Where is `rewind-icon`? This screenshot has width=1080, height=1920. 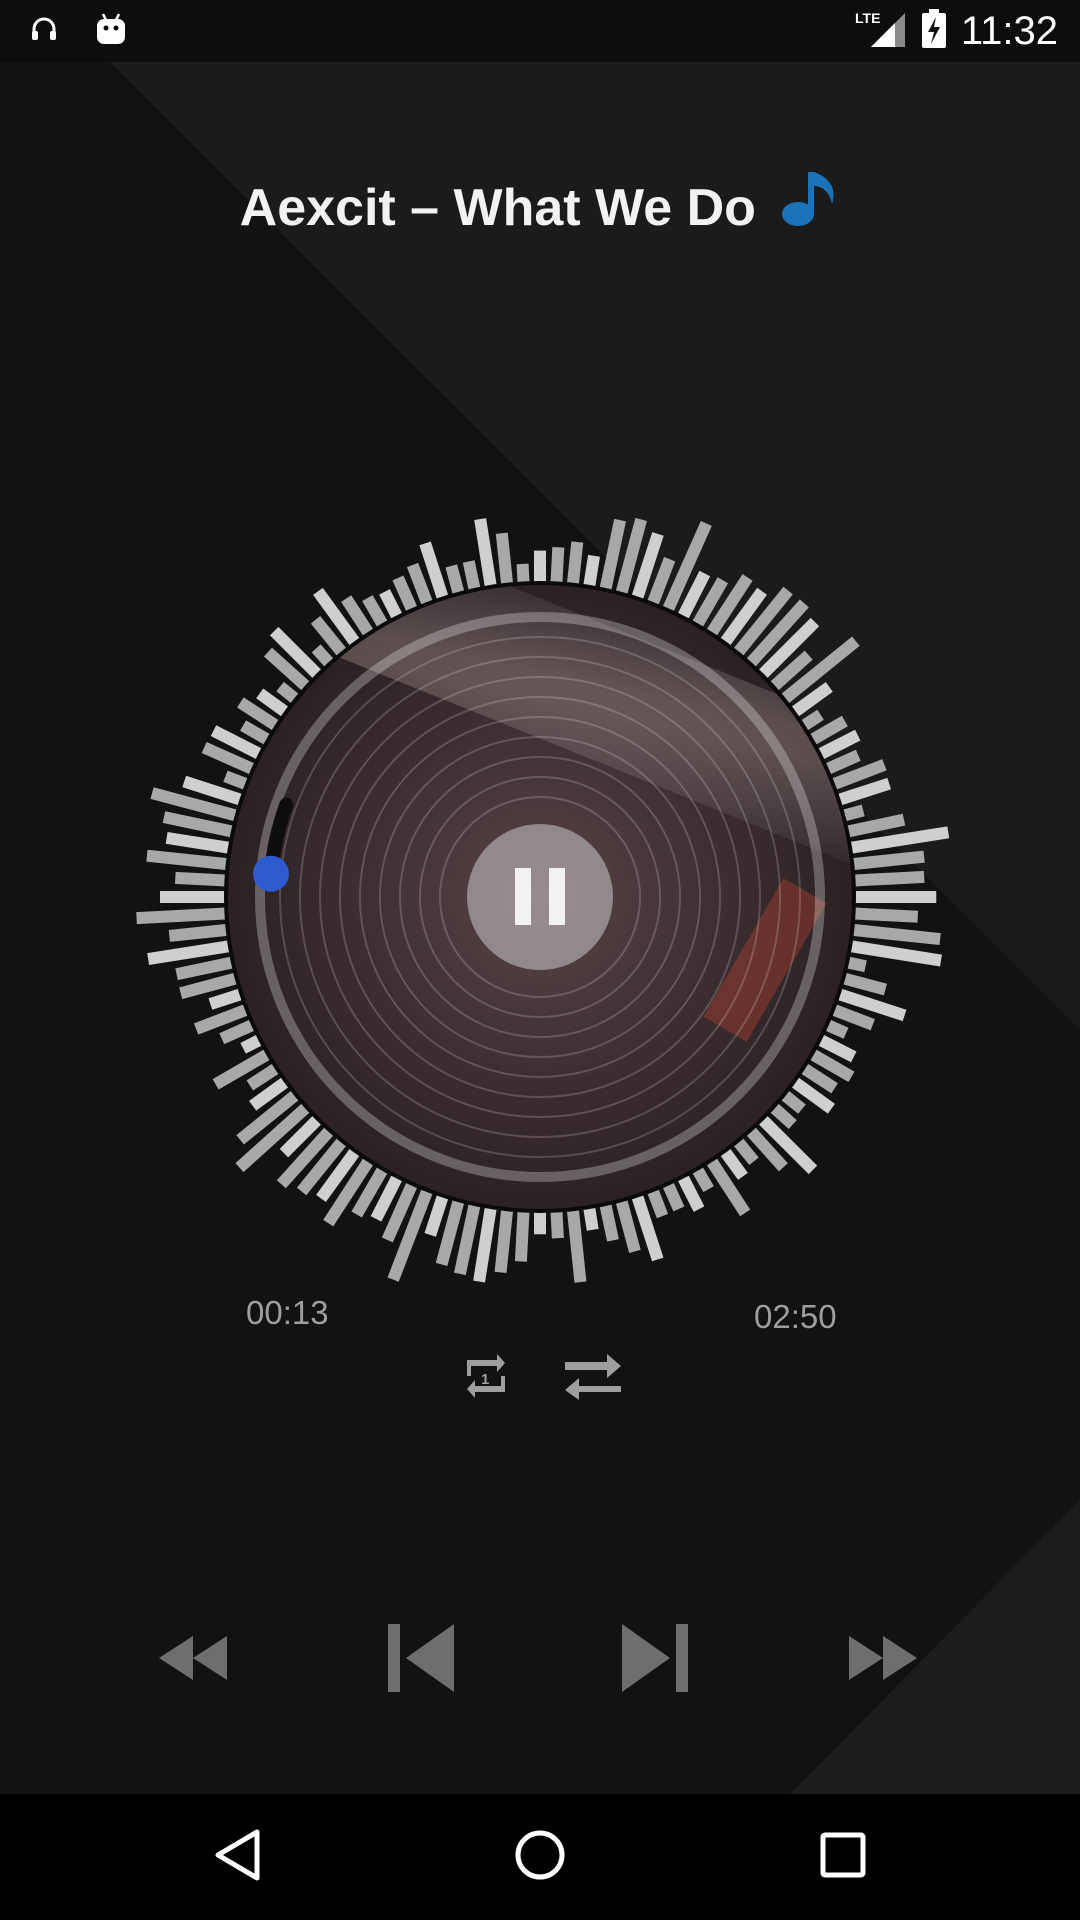 rewind-icon is located at coordinates (193, 1660).